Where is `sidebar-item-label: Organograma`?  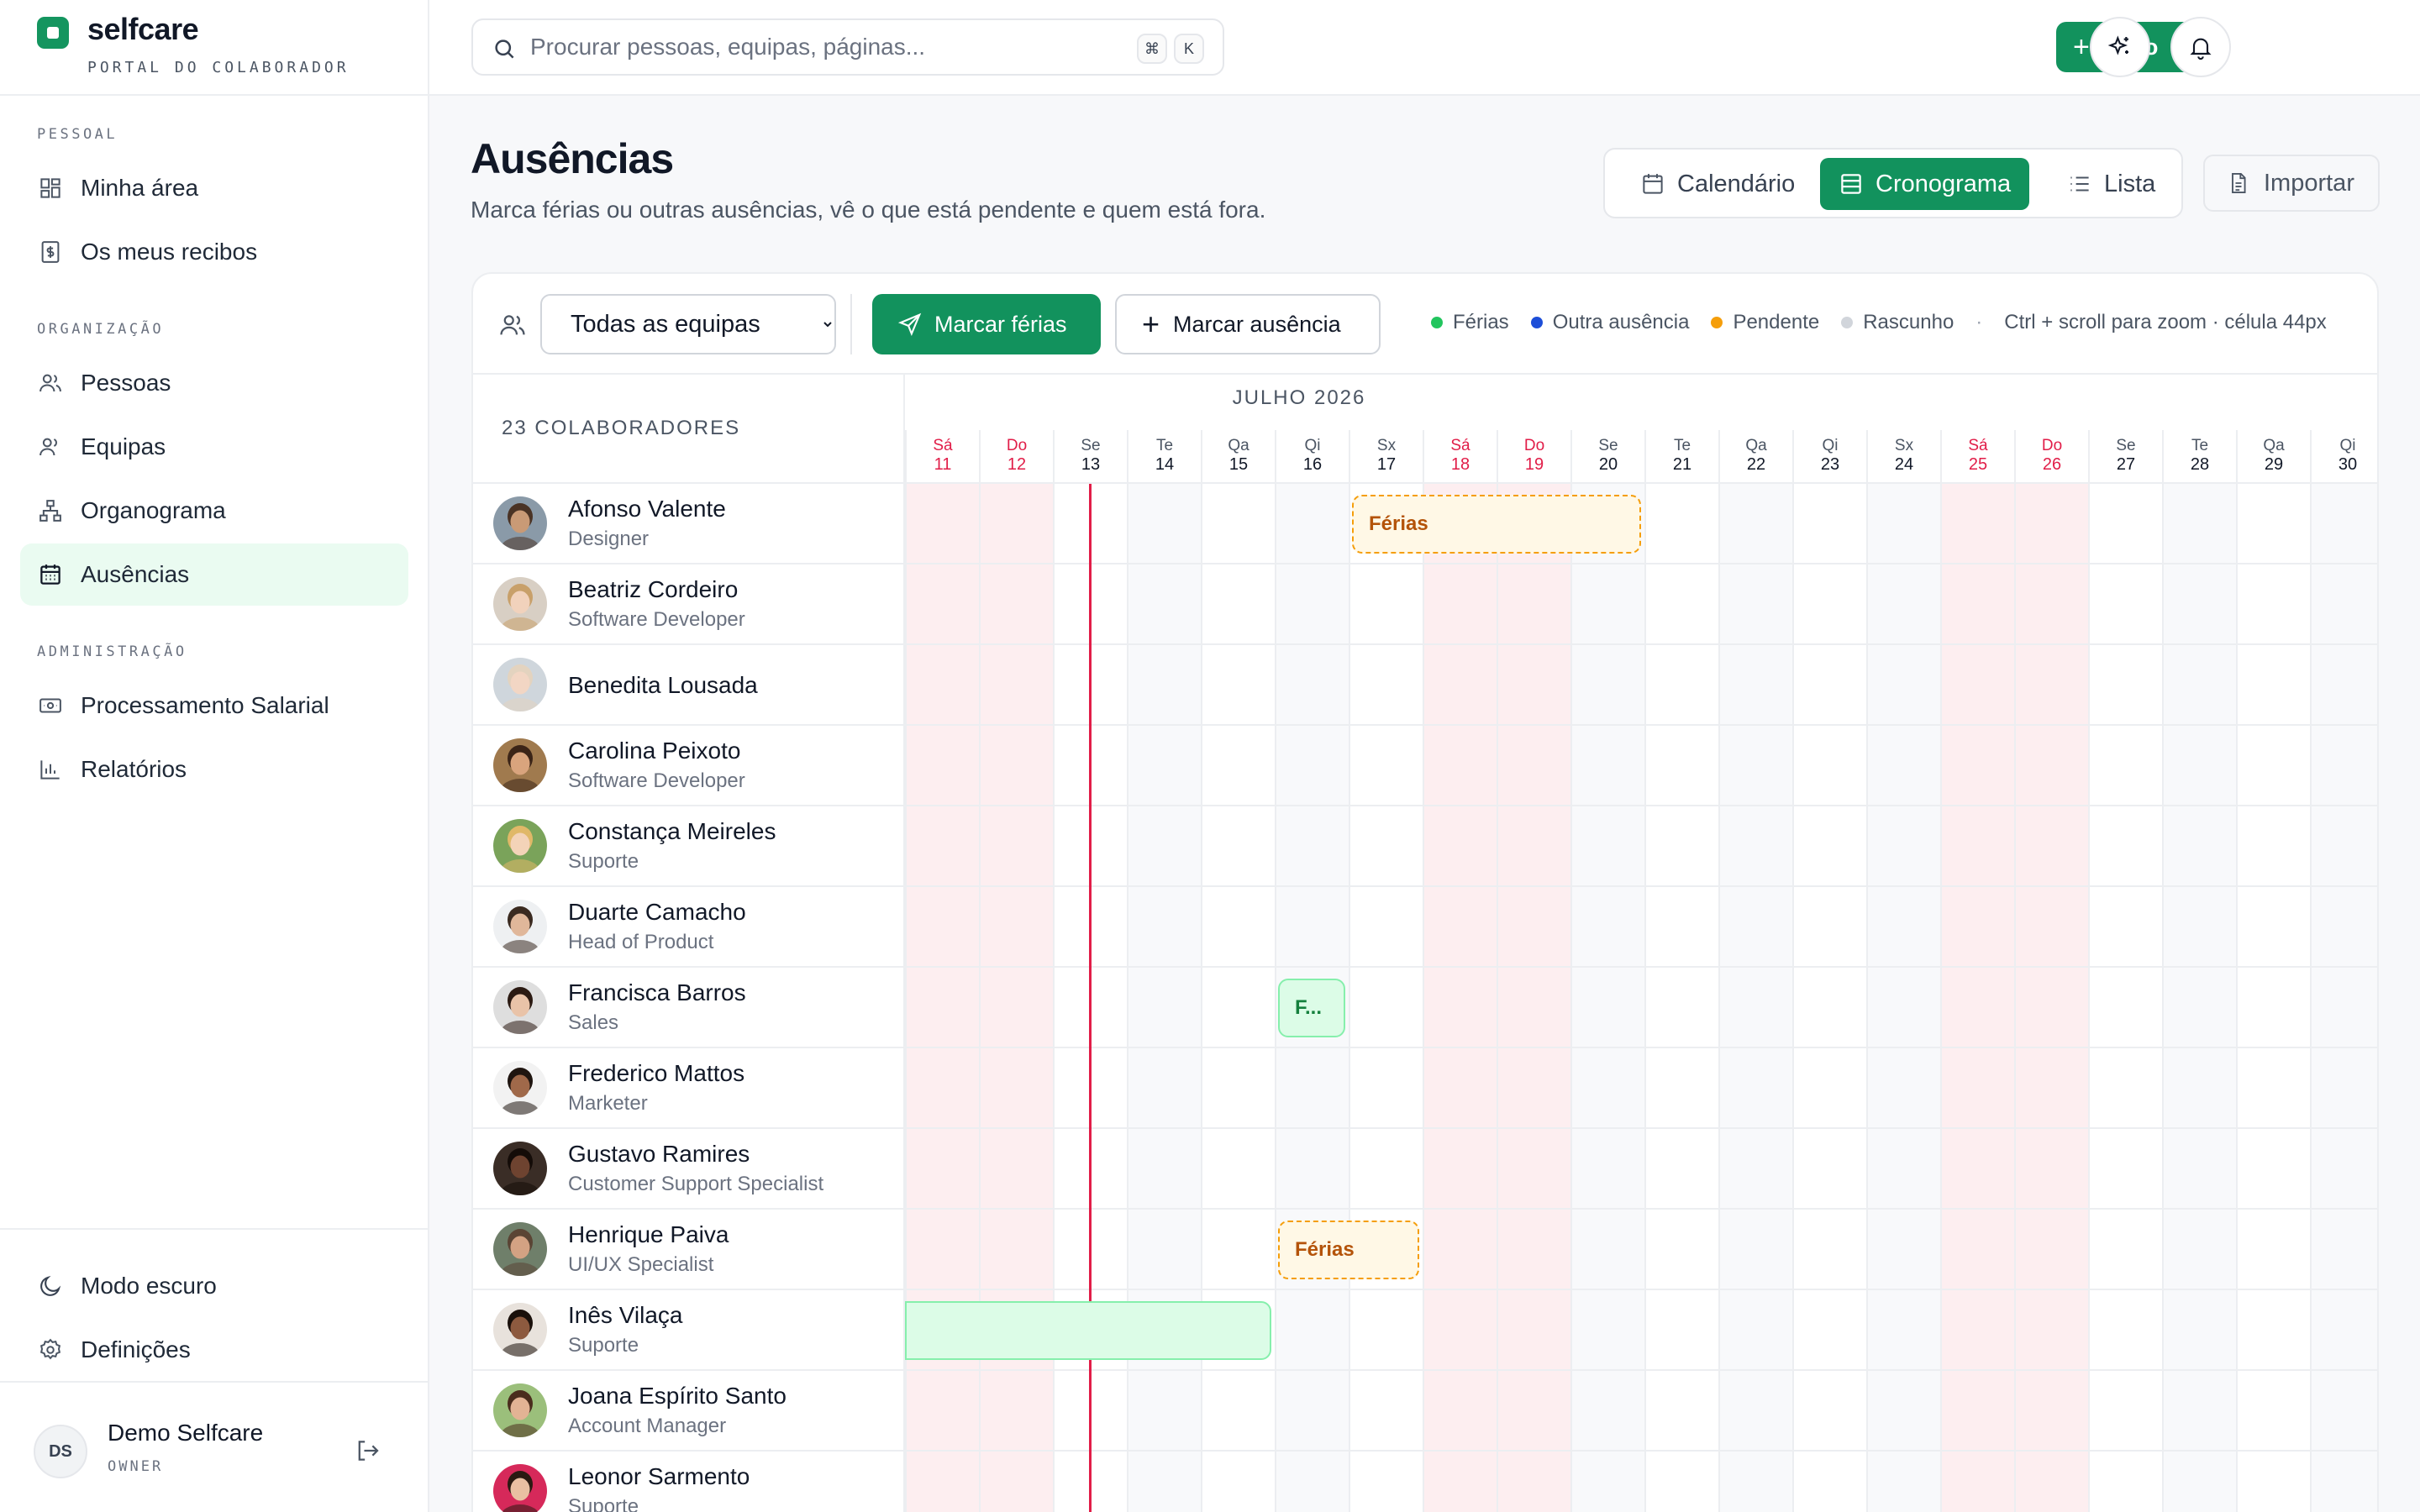 sidebar-item-label: Organograma is located at coordinates (153, 510).